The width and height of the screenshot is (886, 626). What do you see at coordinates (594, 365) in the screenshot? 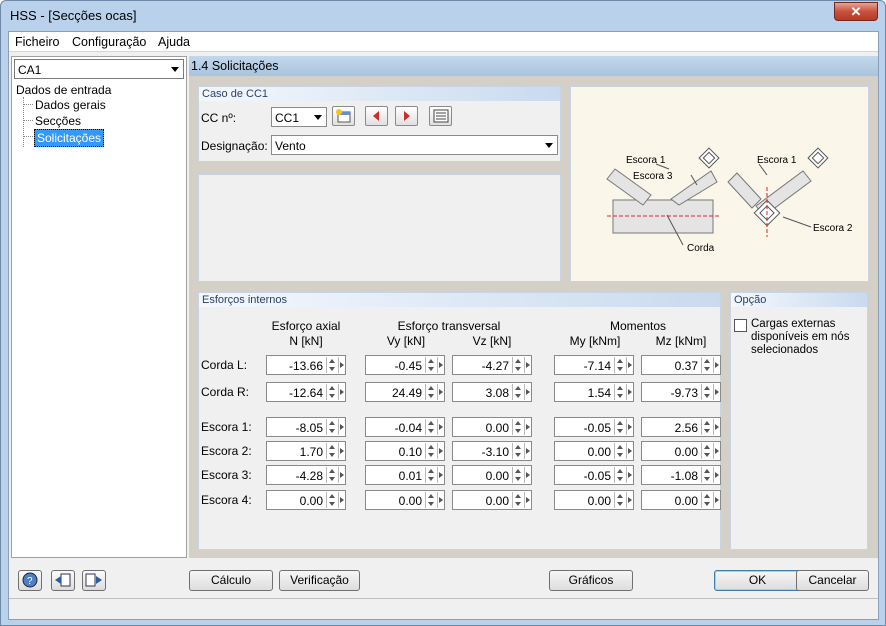
I see `force-value-field: -7.14` at bounding box center [594, 365].